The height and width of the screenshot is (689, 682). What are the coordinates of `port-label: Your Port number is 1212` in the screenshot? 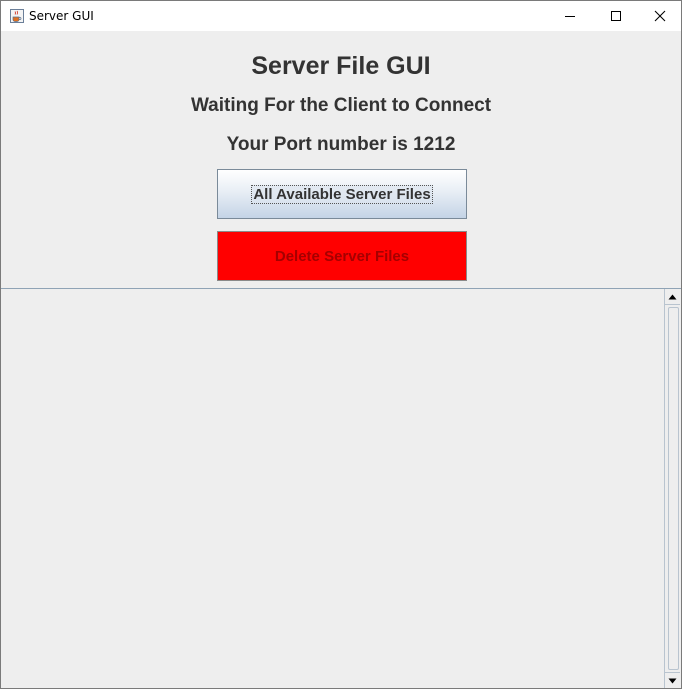 It's located at (341, 144).